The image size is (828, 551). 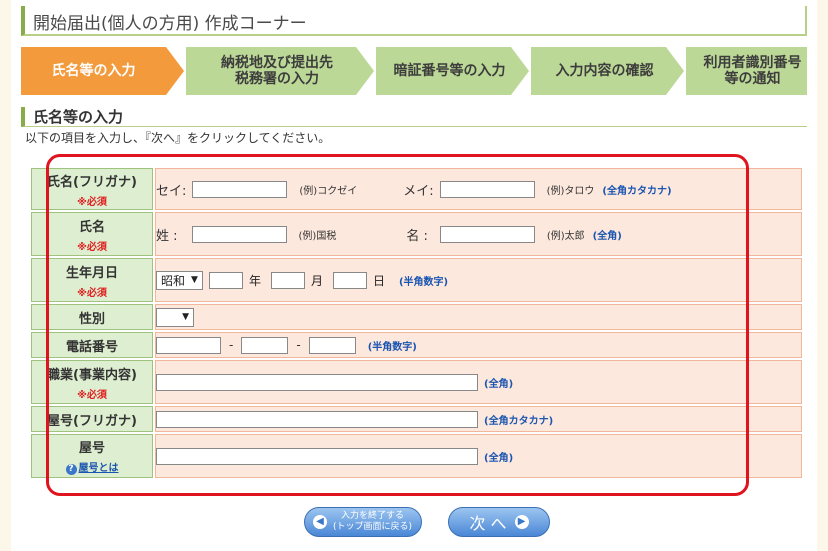 I want to click on step-confirm: 入力内容の確認, so click(x=598, y=71).